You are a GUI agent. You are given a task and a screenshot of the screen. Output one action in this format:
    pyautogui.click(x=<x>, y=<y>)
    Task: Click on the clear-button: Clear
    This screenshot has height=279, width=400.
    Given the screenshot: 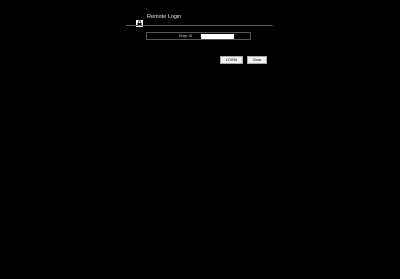 What is the action you would take?
    pyautogui.click(x=257, y=60)
    